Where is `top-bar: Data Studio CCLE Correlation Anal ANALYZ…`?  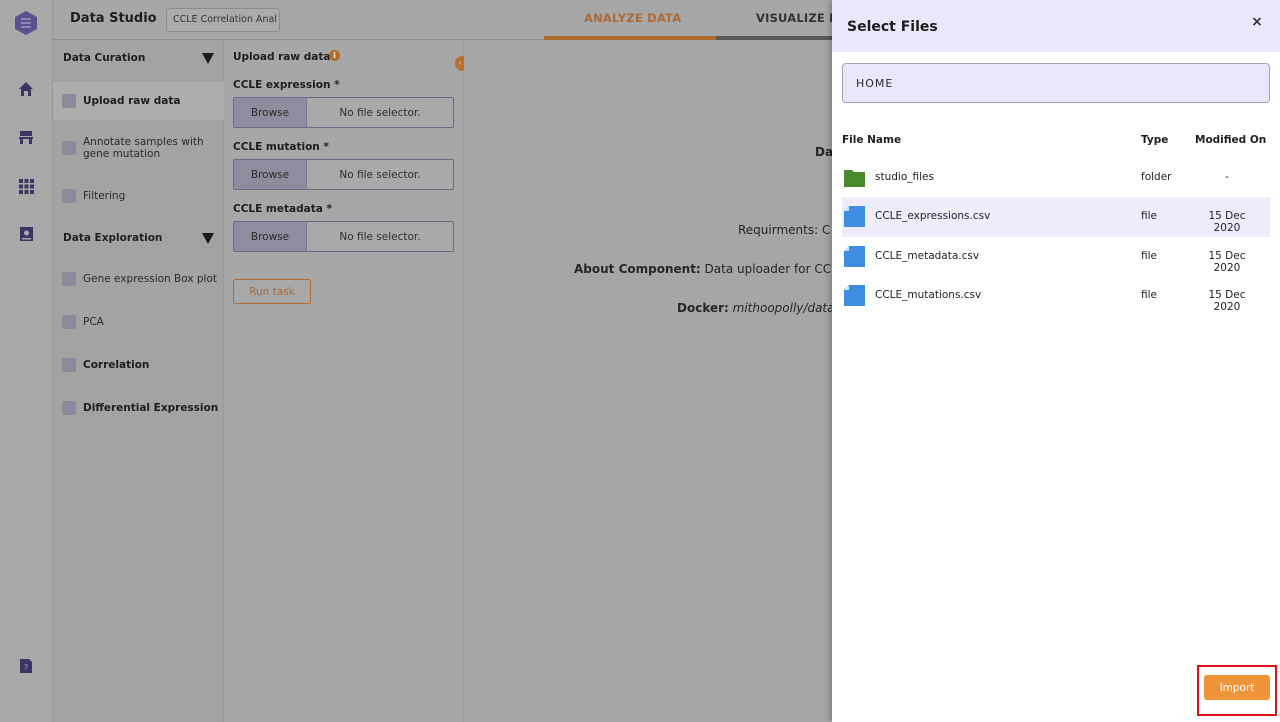 top-bar: Data Studio CCLE Correlation Anal ANALYZ… is located at coordinates (446, 20).